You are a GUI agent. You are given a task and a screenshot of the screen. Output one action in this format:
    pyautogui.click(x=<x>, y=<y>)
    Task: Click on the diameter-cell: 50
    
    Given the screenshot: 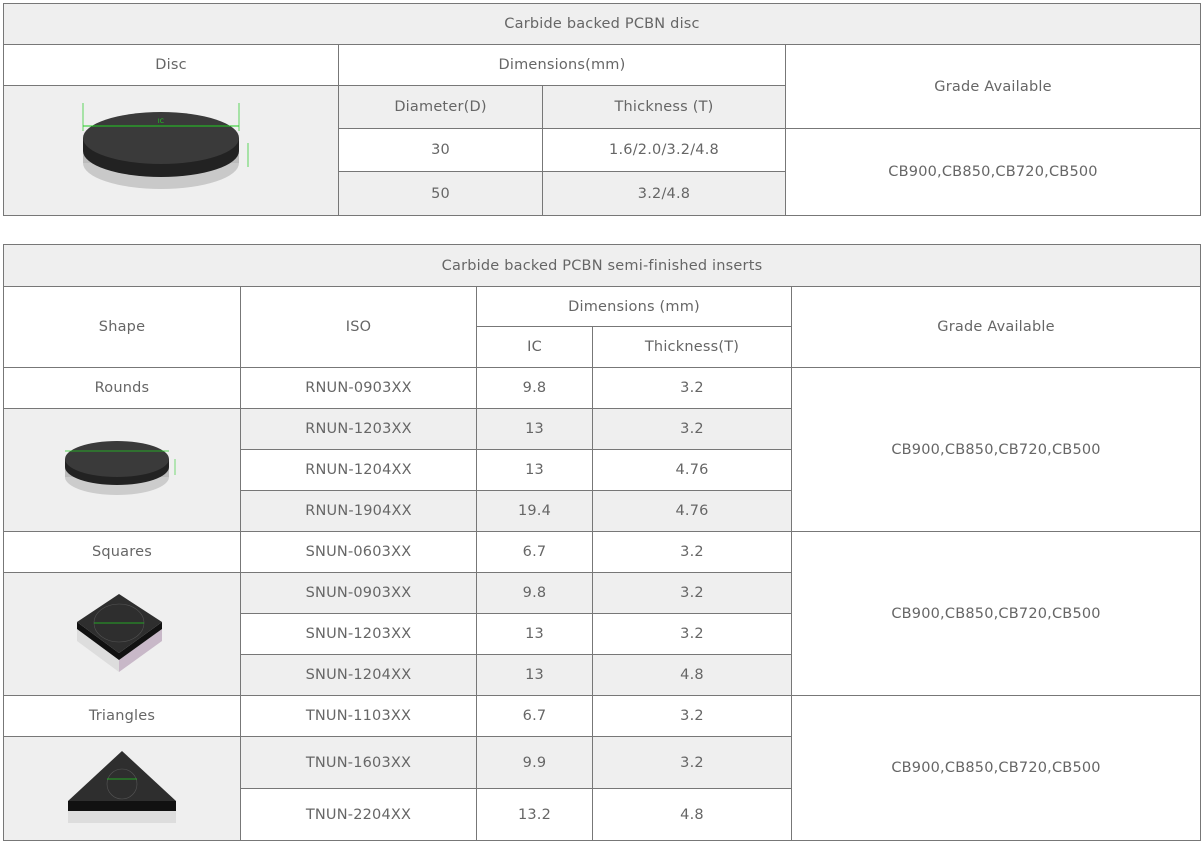 What is the action you would take?
    pyautogui.click(x=440, y=193)
    